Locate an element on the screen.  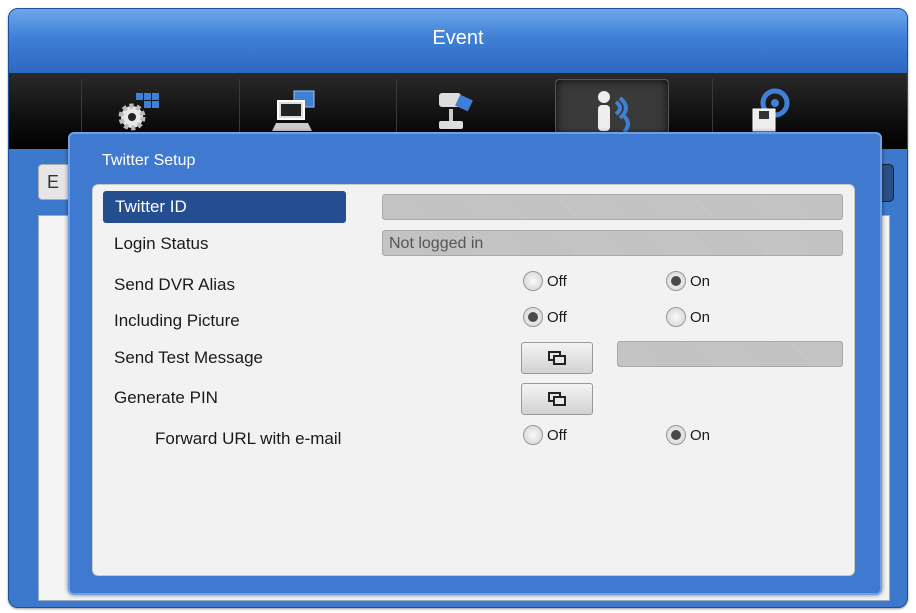
forward-url-off-radio: Off is located at coordinates (545, 435).